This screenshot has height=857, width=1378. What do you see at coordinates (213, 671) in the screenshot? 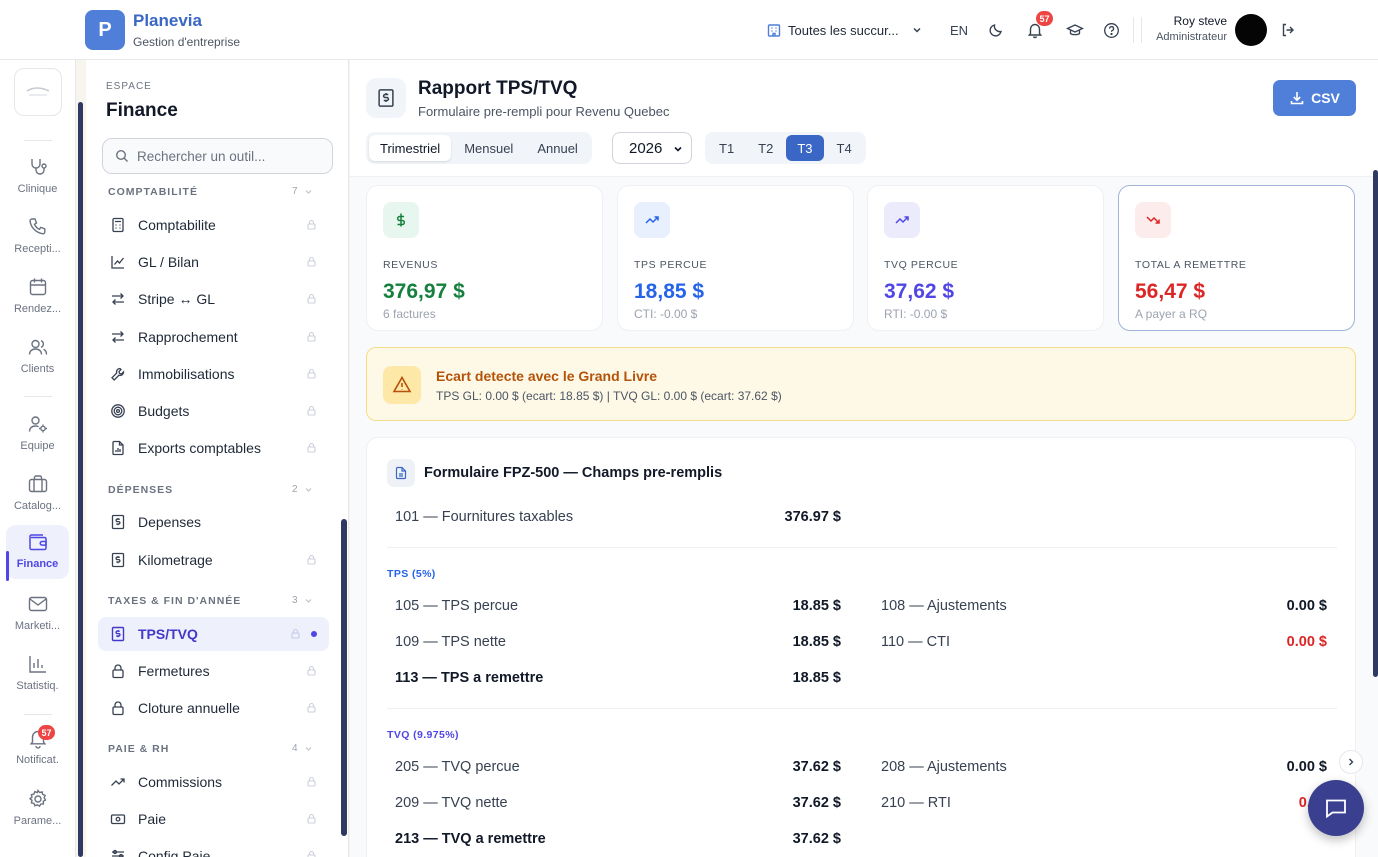
I see `sidebar-item-fermetures: Fermetures` at bounding box center [213, 671].